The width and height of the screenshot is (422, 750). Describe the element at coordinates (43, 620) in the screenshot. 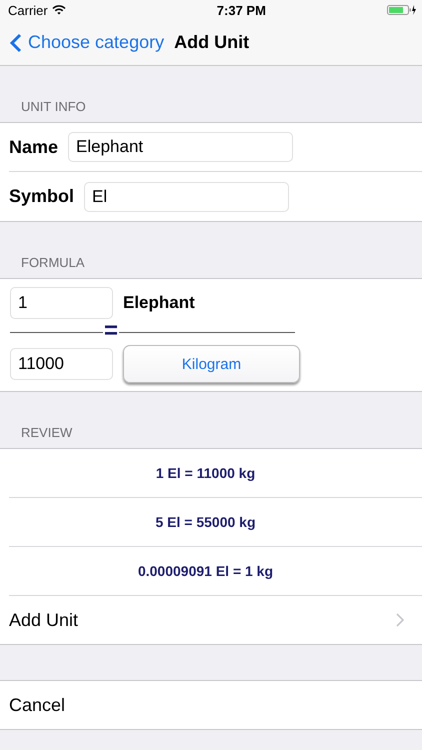

I see `add-unit-label: Add Unit` at that location.